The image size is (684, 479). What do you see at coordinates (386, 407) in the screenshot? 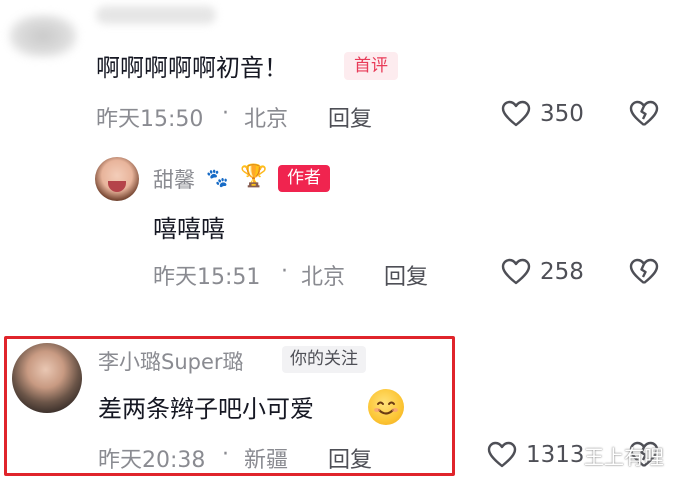
I see `smile-emoji-icon` at bounding box center [386, 407].